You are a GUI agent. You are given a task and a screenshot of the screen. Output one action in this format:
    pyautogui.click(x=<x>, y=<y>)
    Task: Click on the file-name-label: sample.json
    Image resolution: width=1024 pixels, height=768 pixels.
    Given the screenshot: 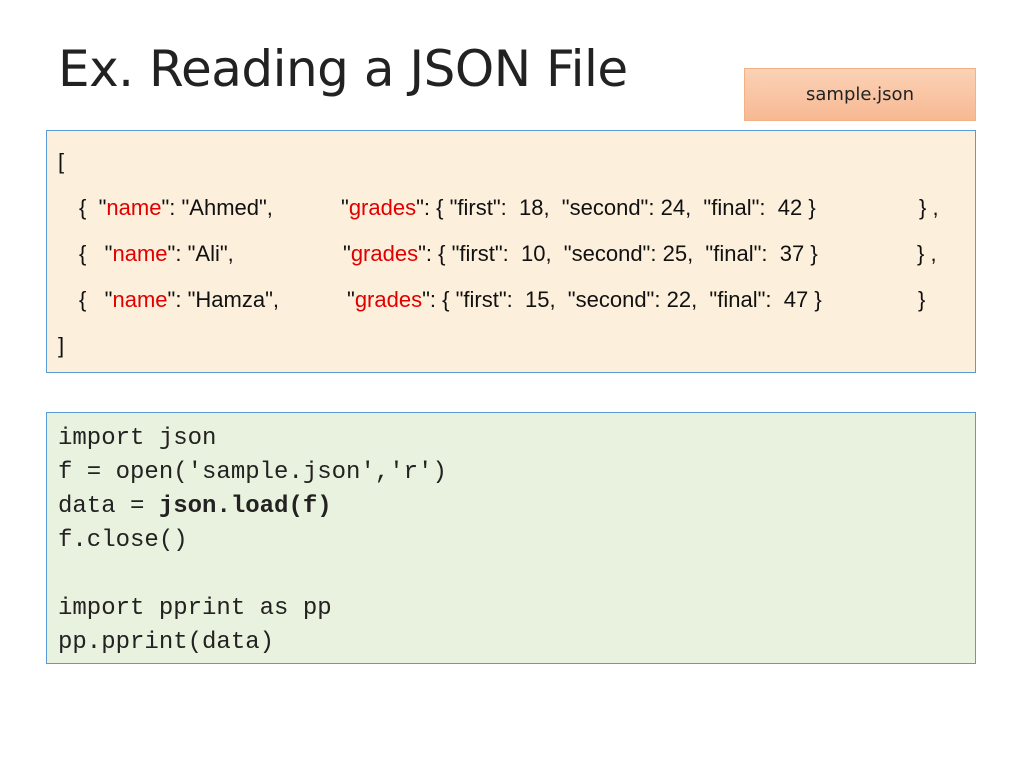 What is the action you would take?
    pyautogui.click(x=860, y=94)
    